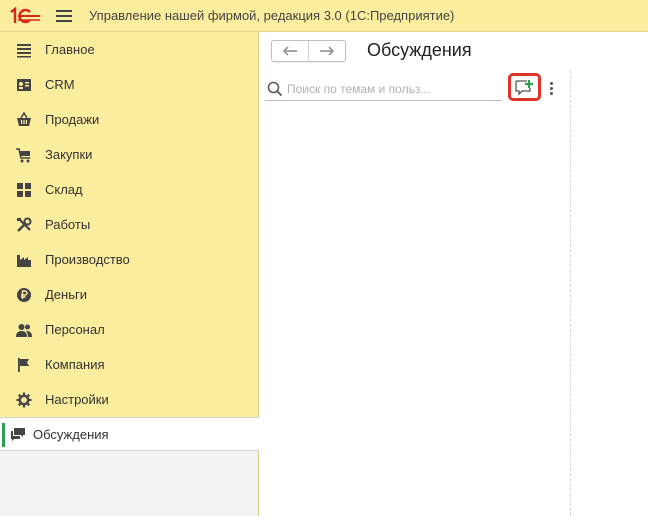  Describe the element at coordinates (24, 260) in the screenshot. I see `factory-icon` at that location.